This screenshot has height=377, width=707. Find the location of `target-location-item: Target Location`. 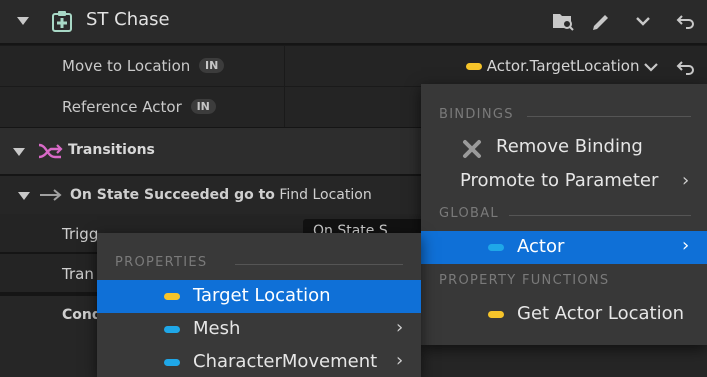

target-location-item: Target Location is located at coordinates (259, 296).